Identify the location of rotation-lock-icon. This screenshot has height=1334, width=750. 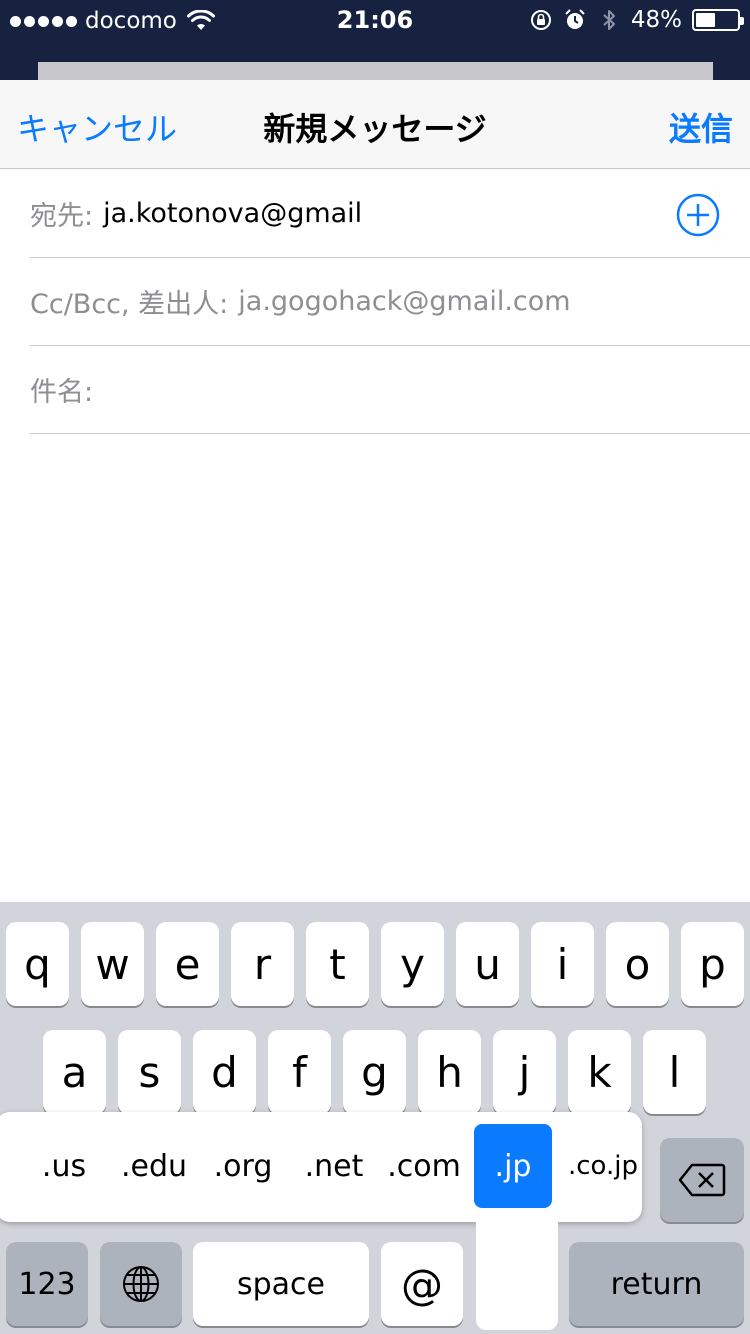
(540, 20).